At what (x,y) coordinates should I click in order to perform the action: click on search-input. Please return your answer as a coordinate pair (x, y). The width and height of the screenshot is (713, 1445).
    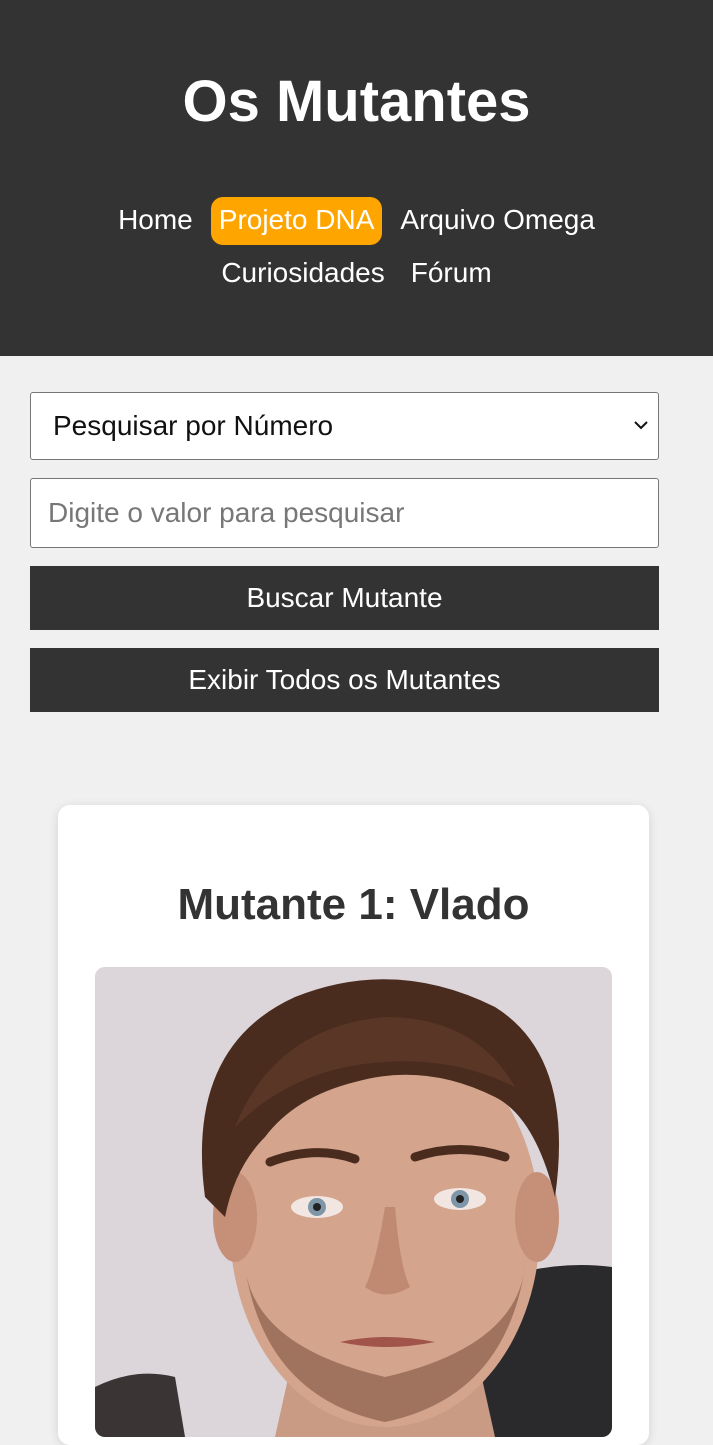
    Looking at the image, I should click on (344, 513).